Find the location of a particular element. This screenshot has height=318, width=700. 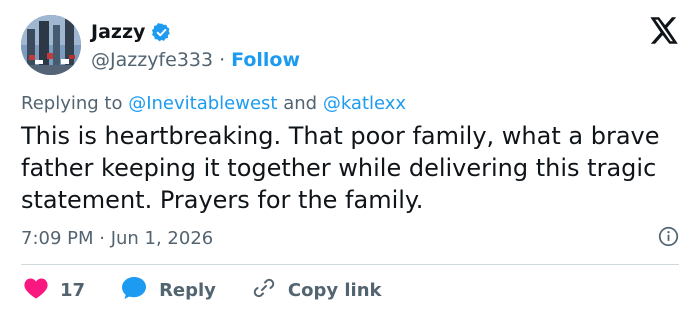

reply-label: Reply is located at coordinates (187, 290).